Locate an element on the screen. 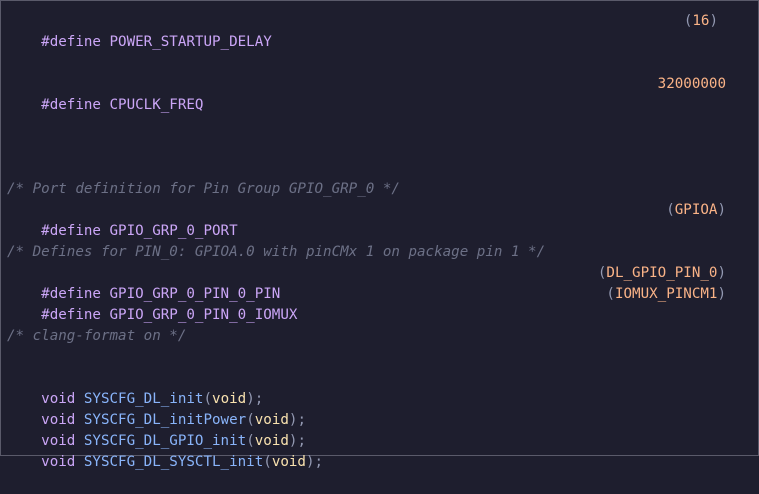 The width and height of the screenshot is (759, 494). macro-value: 32000000 is located at coordinates (691, 84).